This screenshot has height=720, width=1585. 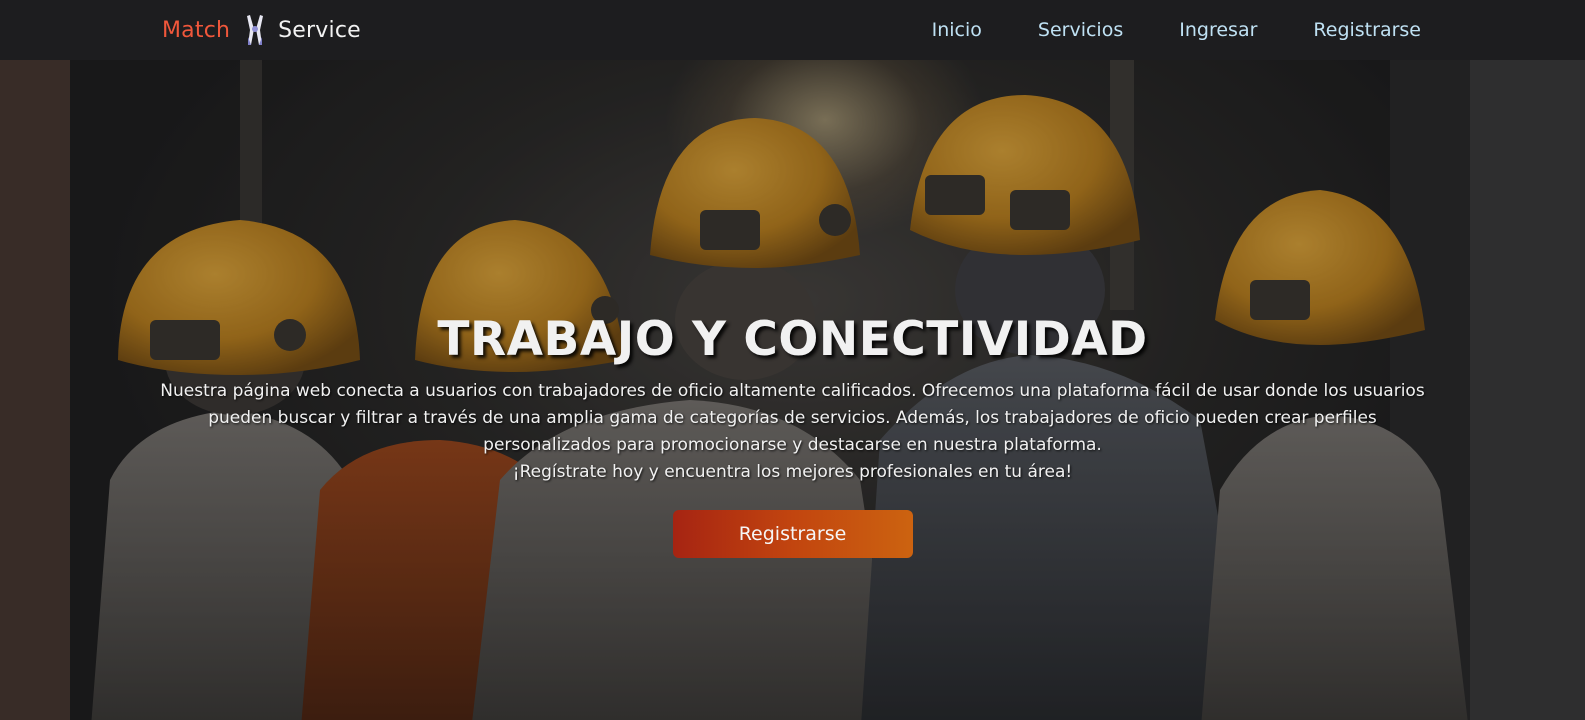 I want to click on hero-title: TRABAJO Y CONECTIVIDAD, so click(x=792, y=339).